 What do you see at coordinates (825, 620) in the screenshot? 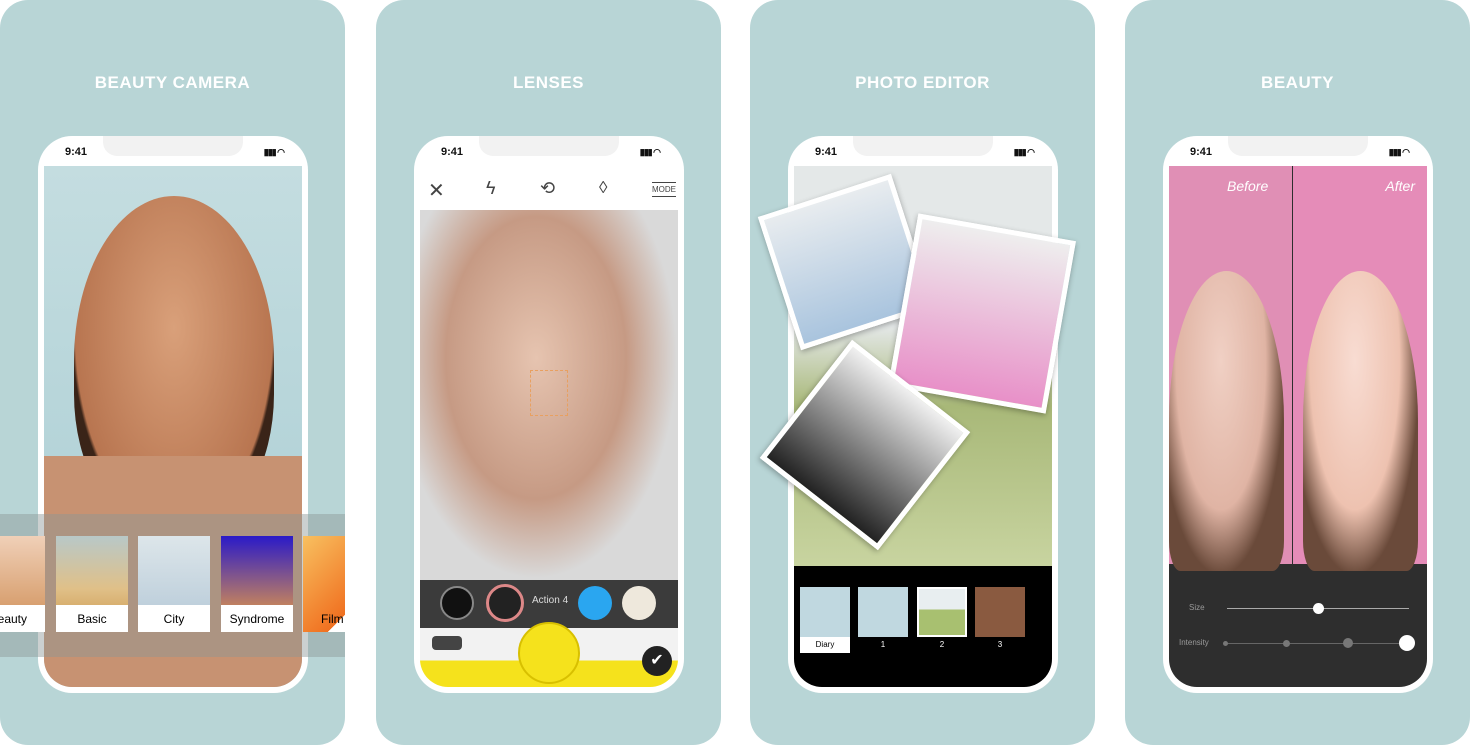
I see `template-diary: Diary` at bounding box center [825, 620].